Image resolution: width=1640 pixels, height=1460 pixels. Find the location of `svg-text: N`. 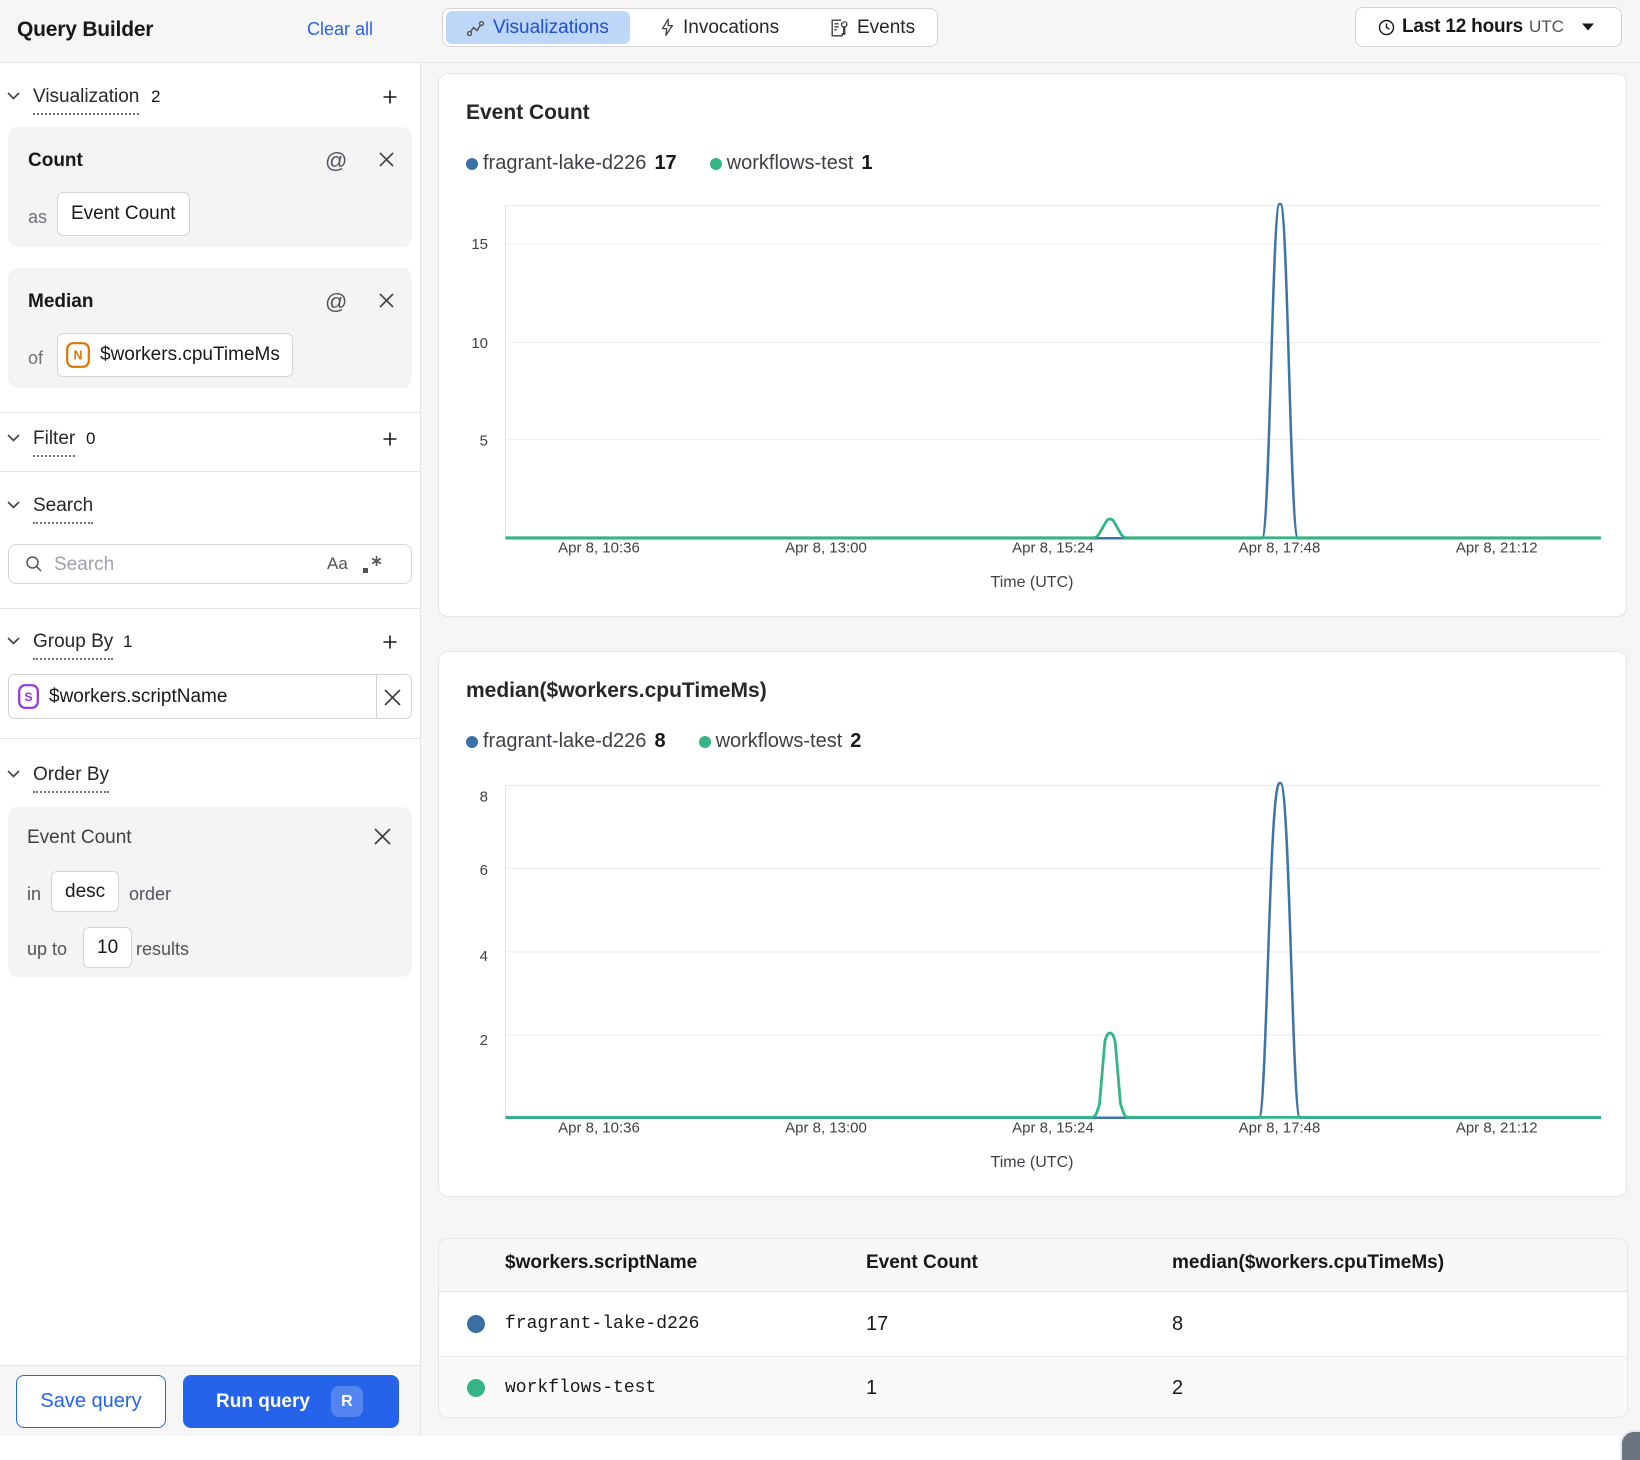

svg-text: N is located at coordinates (77, 356).